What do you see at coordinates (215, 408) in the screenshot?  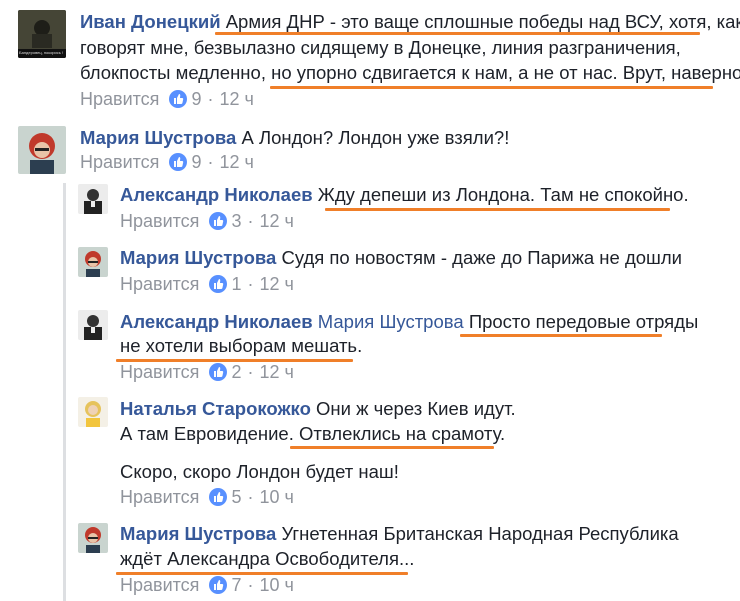 I see `comment-author: Наталья Старокожко` at bounding box center [215, 408].